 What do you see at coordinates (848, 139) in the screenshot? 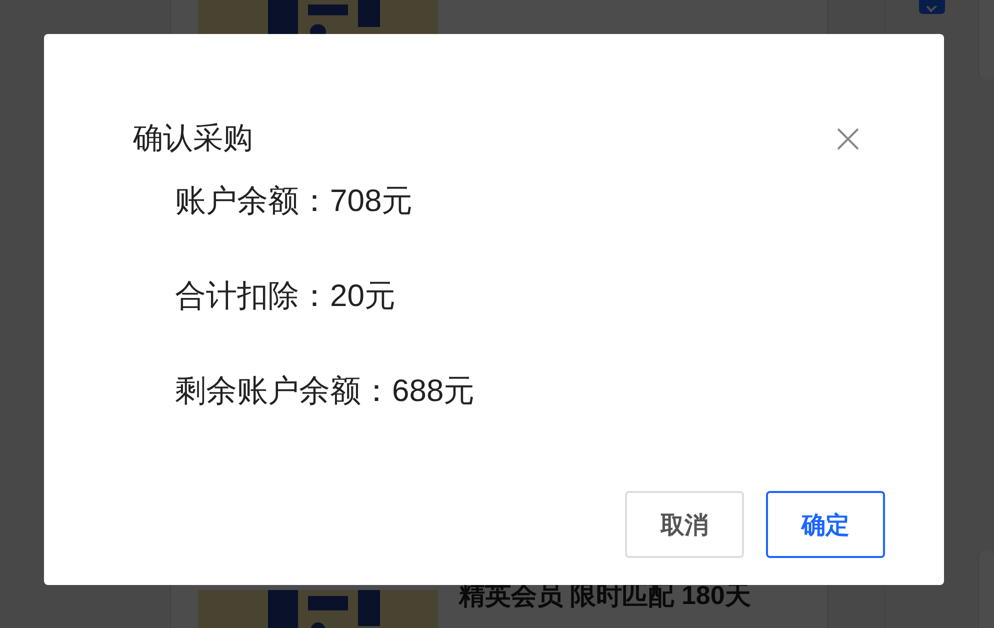
I see `close-icon` at bounding box center [848, 139].